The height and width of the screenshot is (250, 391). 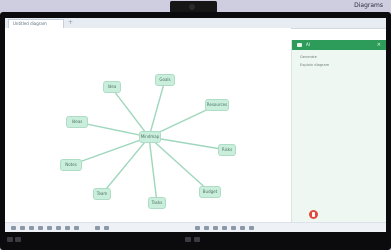 I want to click on node-notes: Notes, so click(x=71, y=165).